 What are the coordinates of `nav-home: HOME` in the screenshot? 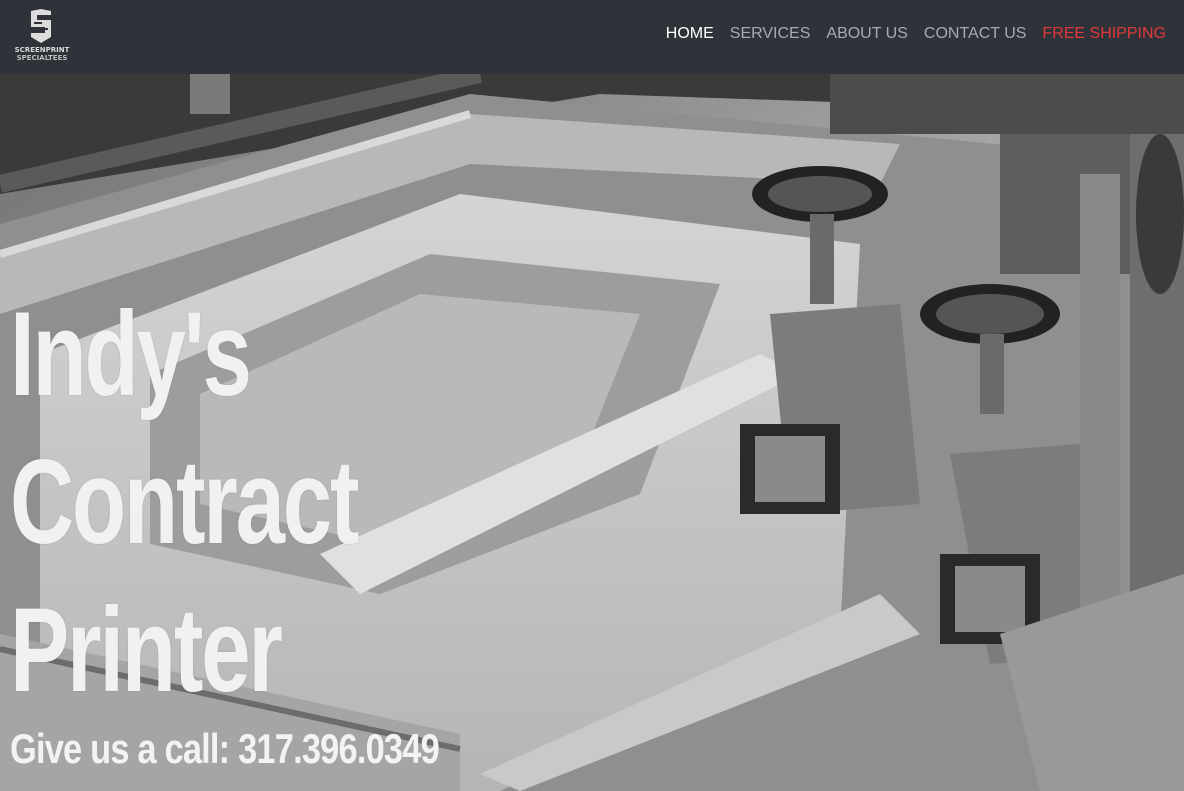 It's located at (690, 34).